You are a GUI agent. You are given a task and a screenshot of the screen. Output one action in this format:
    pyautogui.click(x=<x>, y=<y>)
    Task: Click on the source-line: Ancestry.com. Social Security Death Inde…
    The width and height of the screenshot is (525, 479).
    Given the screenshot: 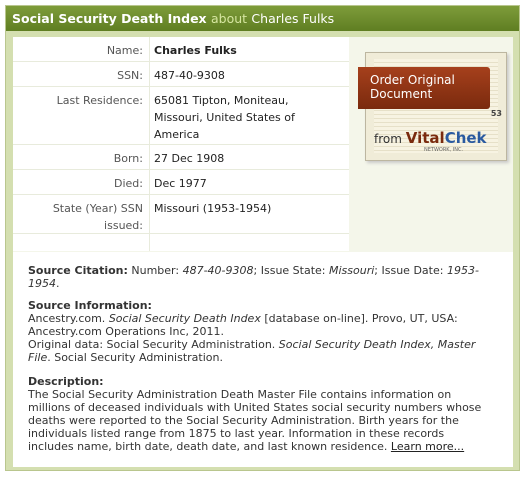 What is the action you would take?
    pyautogui.click(x=263, y=318)
    